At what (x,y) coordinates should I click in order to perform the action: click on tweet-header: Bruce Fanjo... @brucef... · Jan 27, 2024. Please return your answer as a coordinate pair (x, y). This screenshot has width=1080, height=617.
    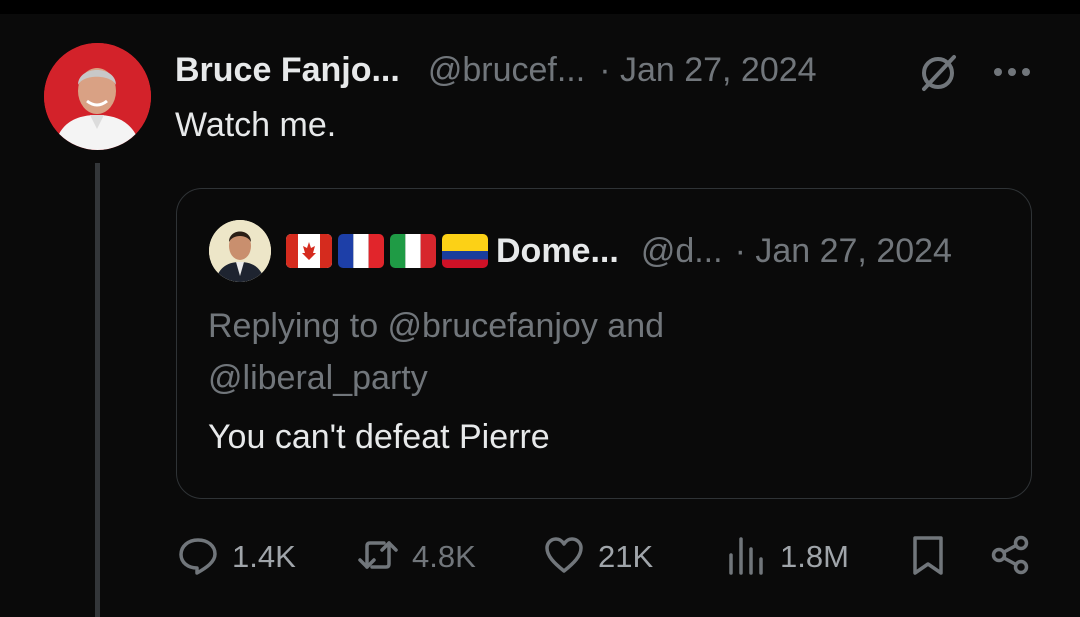
    Looking at the image, I should click on (496, 70).